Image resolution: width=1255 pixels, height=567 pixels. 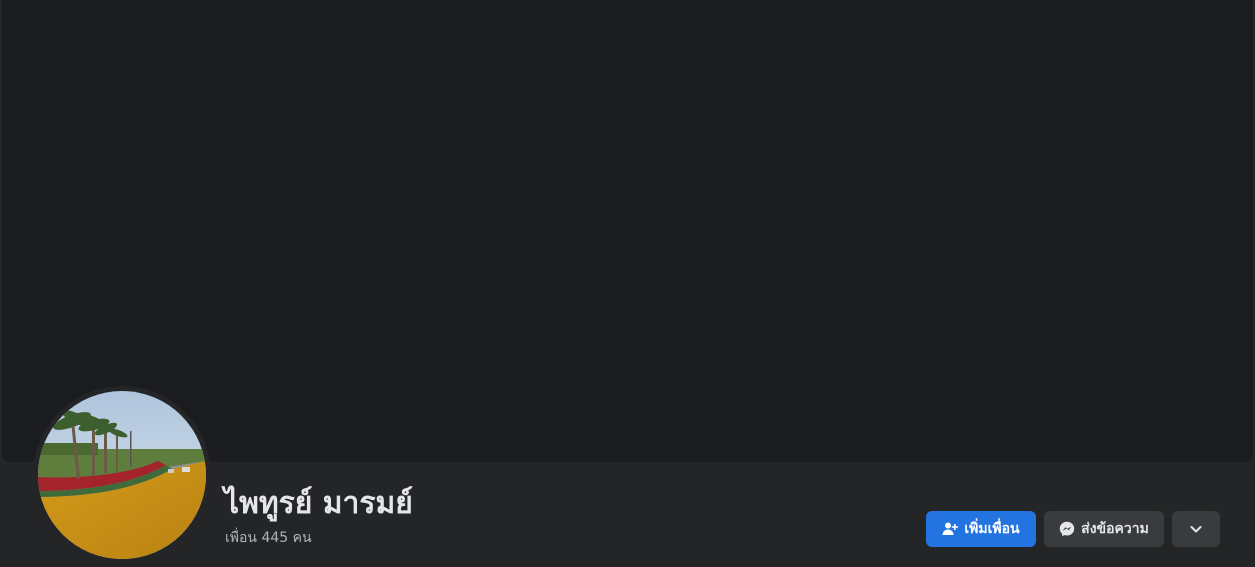 I want to click on profile-picture, so click(x=122, y=475).